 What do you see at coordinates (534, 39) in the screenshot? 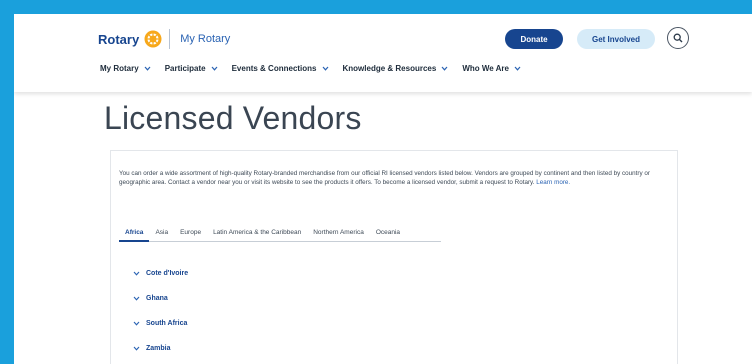
I see `donate-button: Donate` at bounding box center [534, 39].